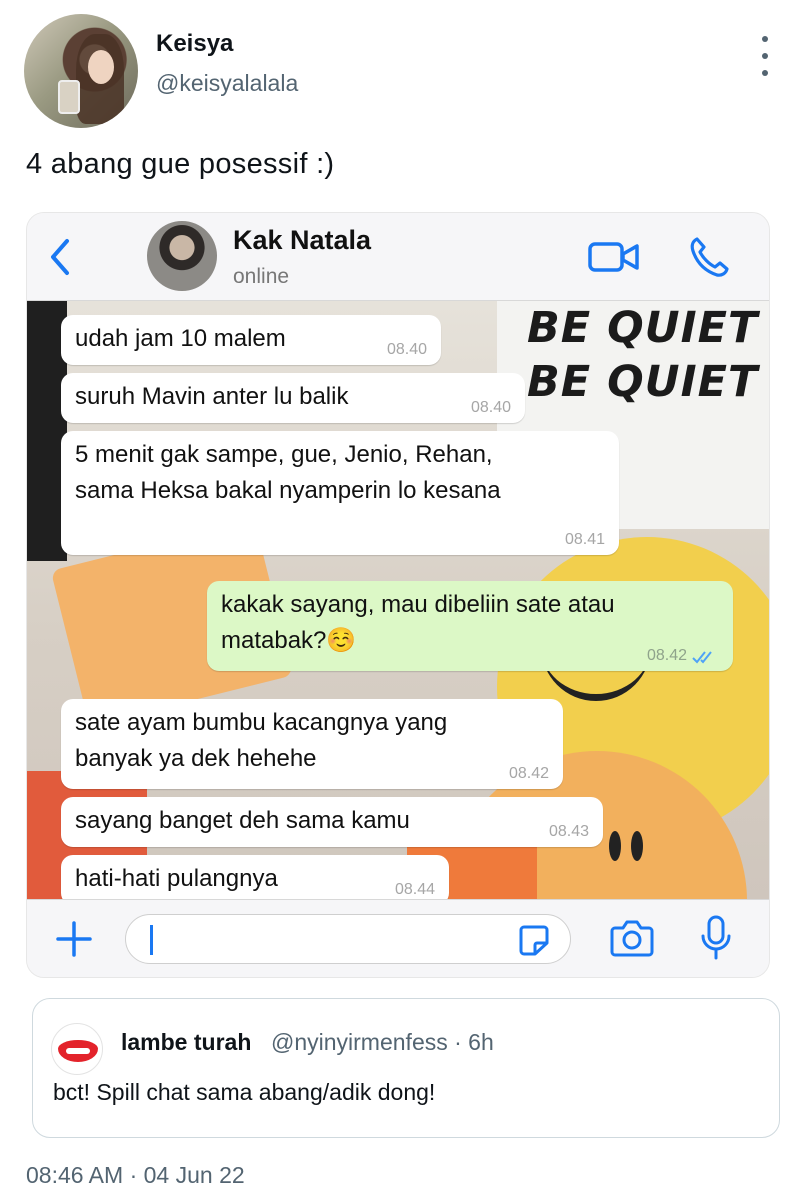  I want to click on chat-header: Kak Natala online, so click(398, 257).